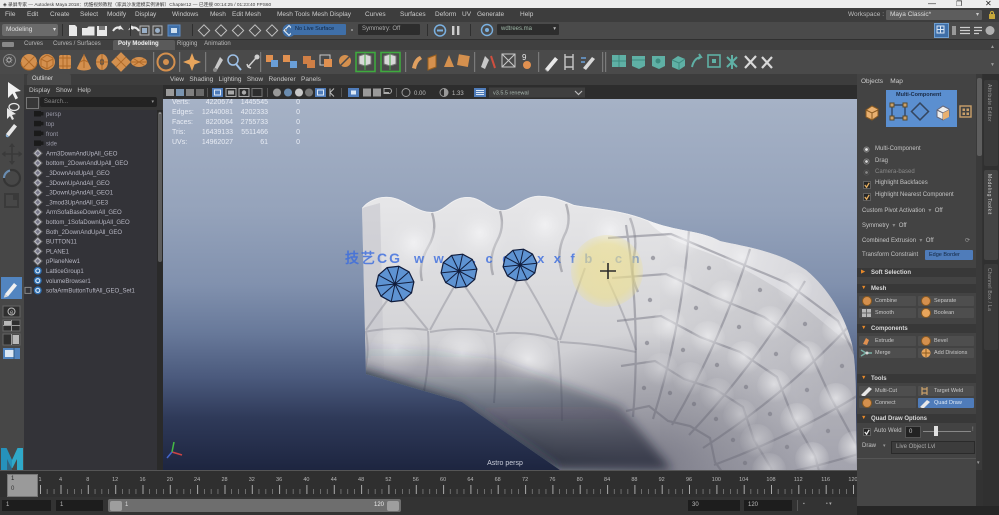  What do you see at coordinates (361, 480) in the screenshot?
I see `svg-text: 48` at bounding box center [361, 480].